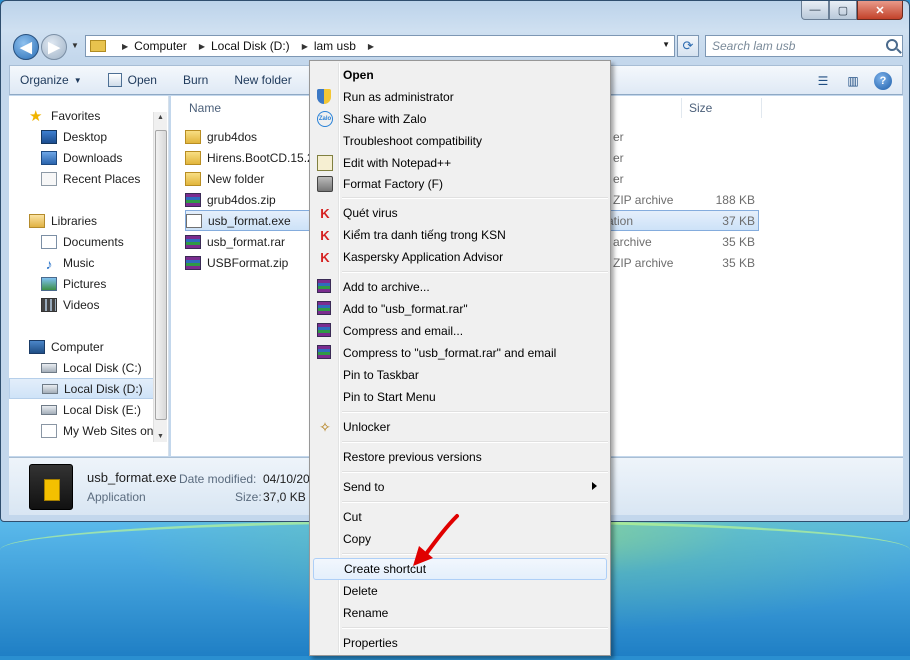  I want to click on organize-button: Organize ▼, so click(51, 80).